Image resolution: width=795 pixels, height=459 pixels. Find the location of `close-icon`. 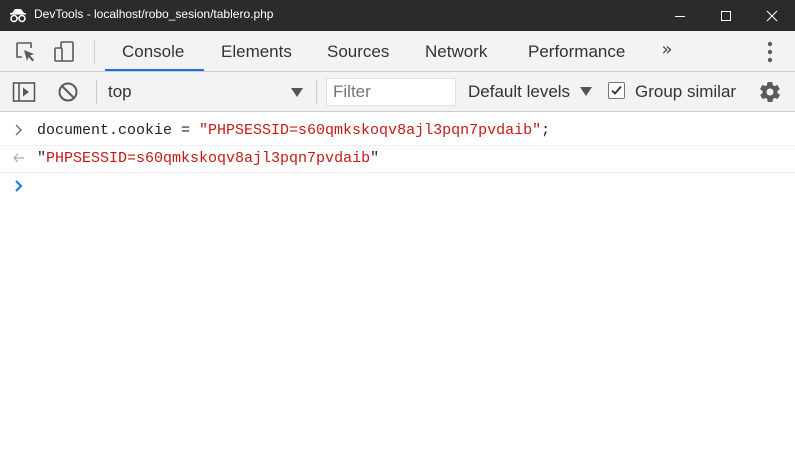

close-icon is located at coordinates (772, 15).